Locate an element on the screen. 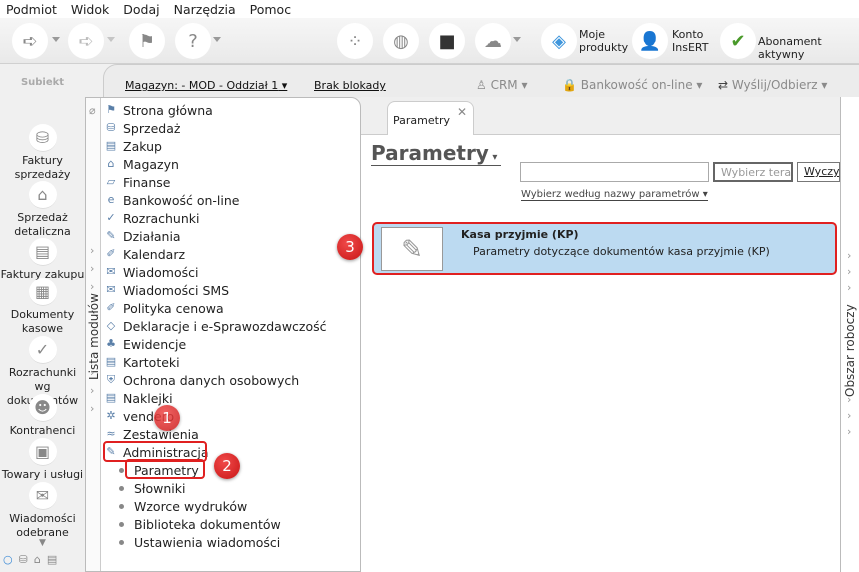 This screenshot has height=572, width=859. module-item: ✐ Kalendarz is located at coordinates (144, 254).